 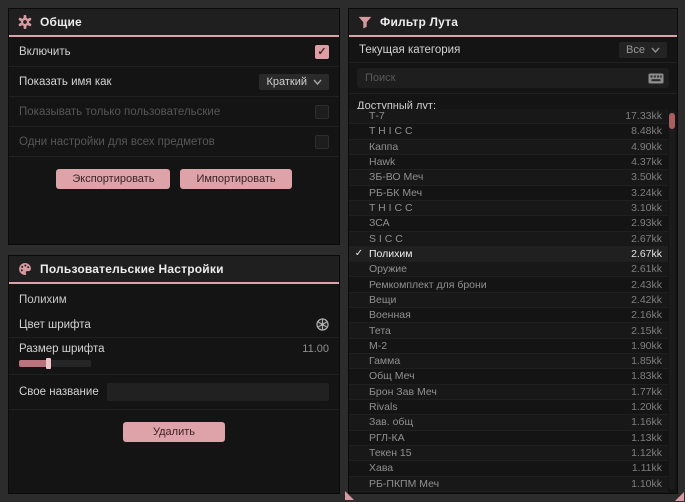 What do you see at coordinates (646, 407) in the screenshot?
I see `loot-price: 1.20kk` at bounding box center [646, 407].